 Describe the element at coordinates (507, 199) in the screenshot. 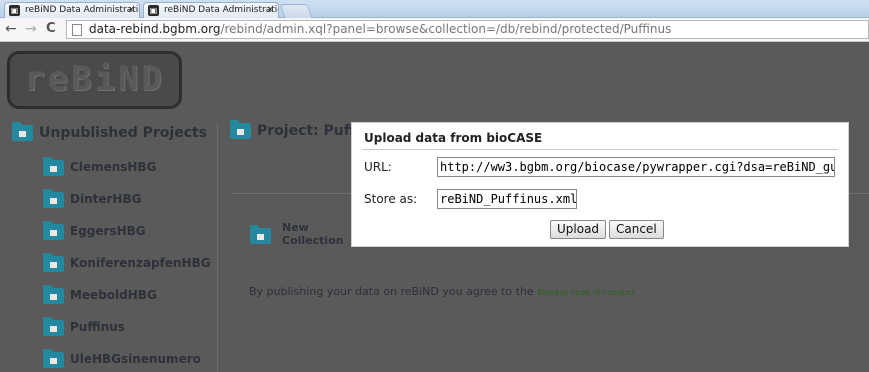

I see `store-as-field: reBiND_Puffinus.xml` at that location.